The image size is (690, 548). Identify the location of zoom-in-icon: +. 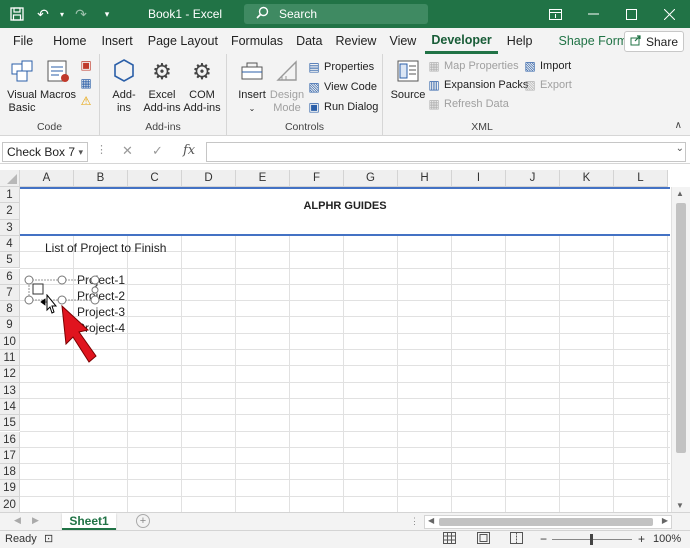
(641, 539).